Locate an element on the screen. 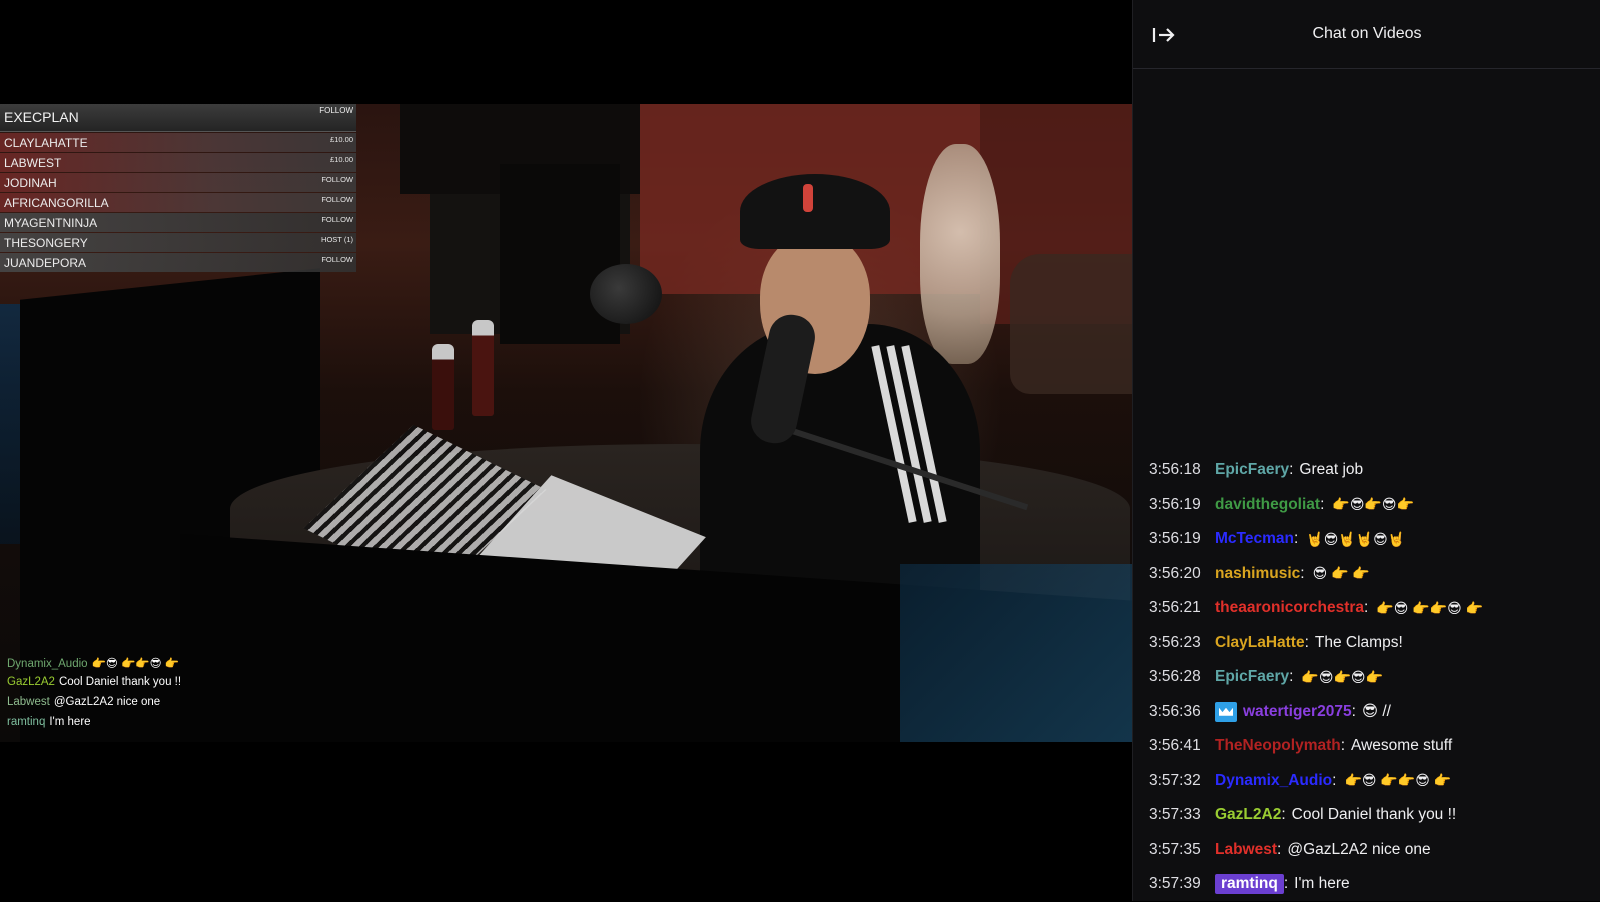 The image size is (1600, 902). video-chat-line: ramtinq I'm here is located at coordinates (127, 726).